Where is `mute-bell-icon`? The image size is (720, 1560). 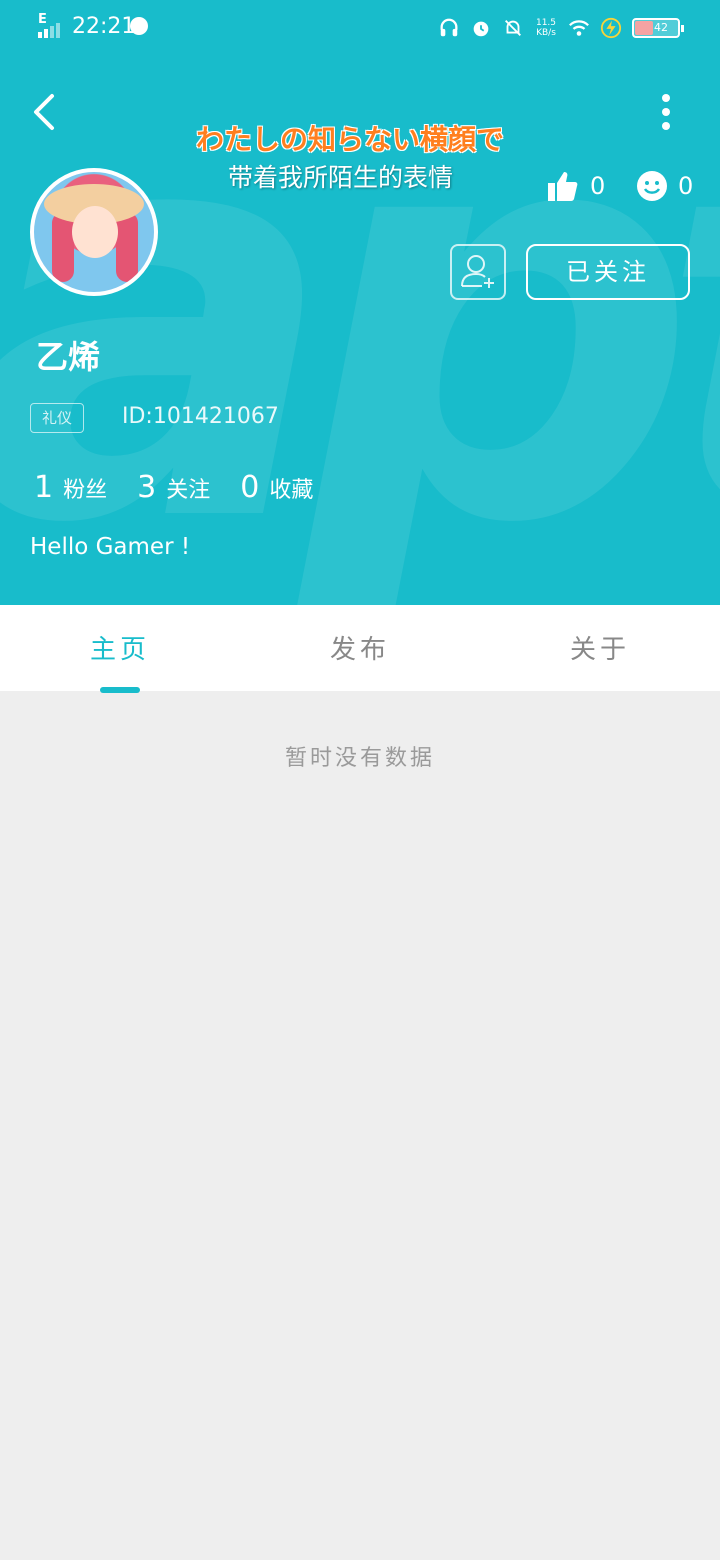 mute-bell-icon is located at coordinates (513, 28).